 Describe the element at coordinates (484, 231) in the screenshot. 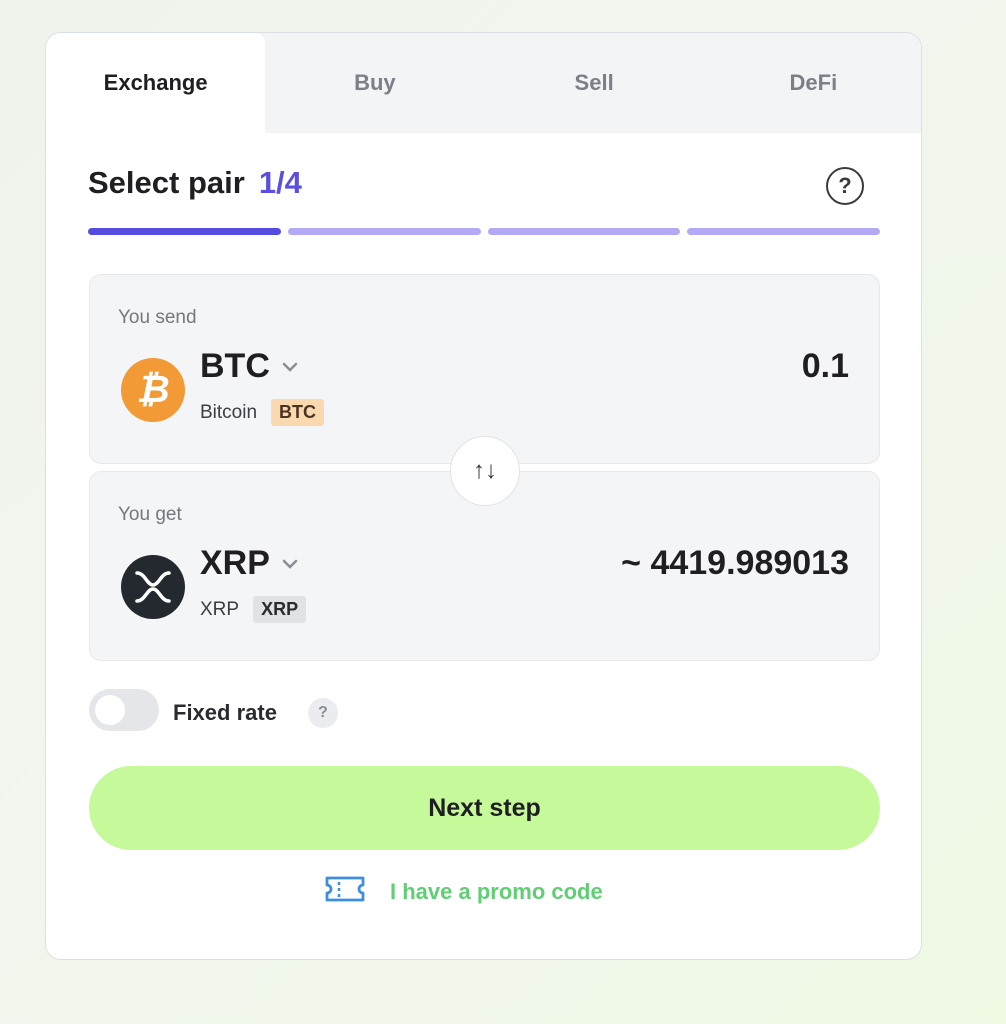

I see `step-progress-bar` at that location.